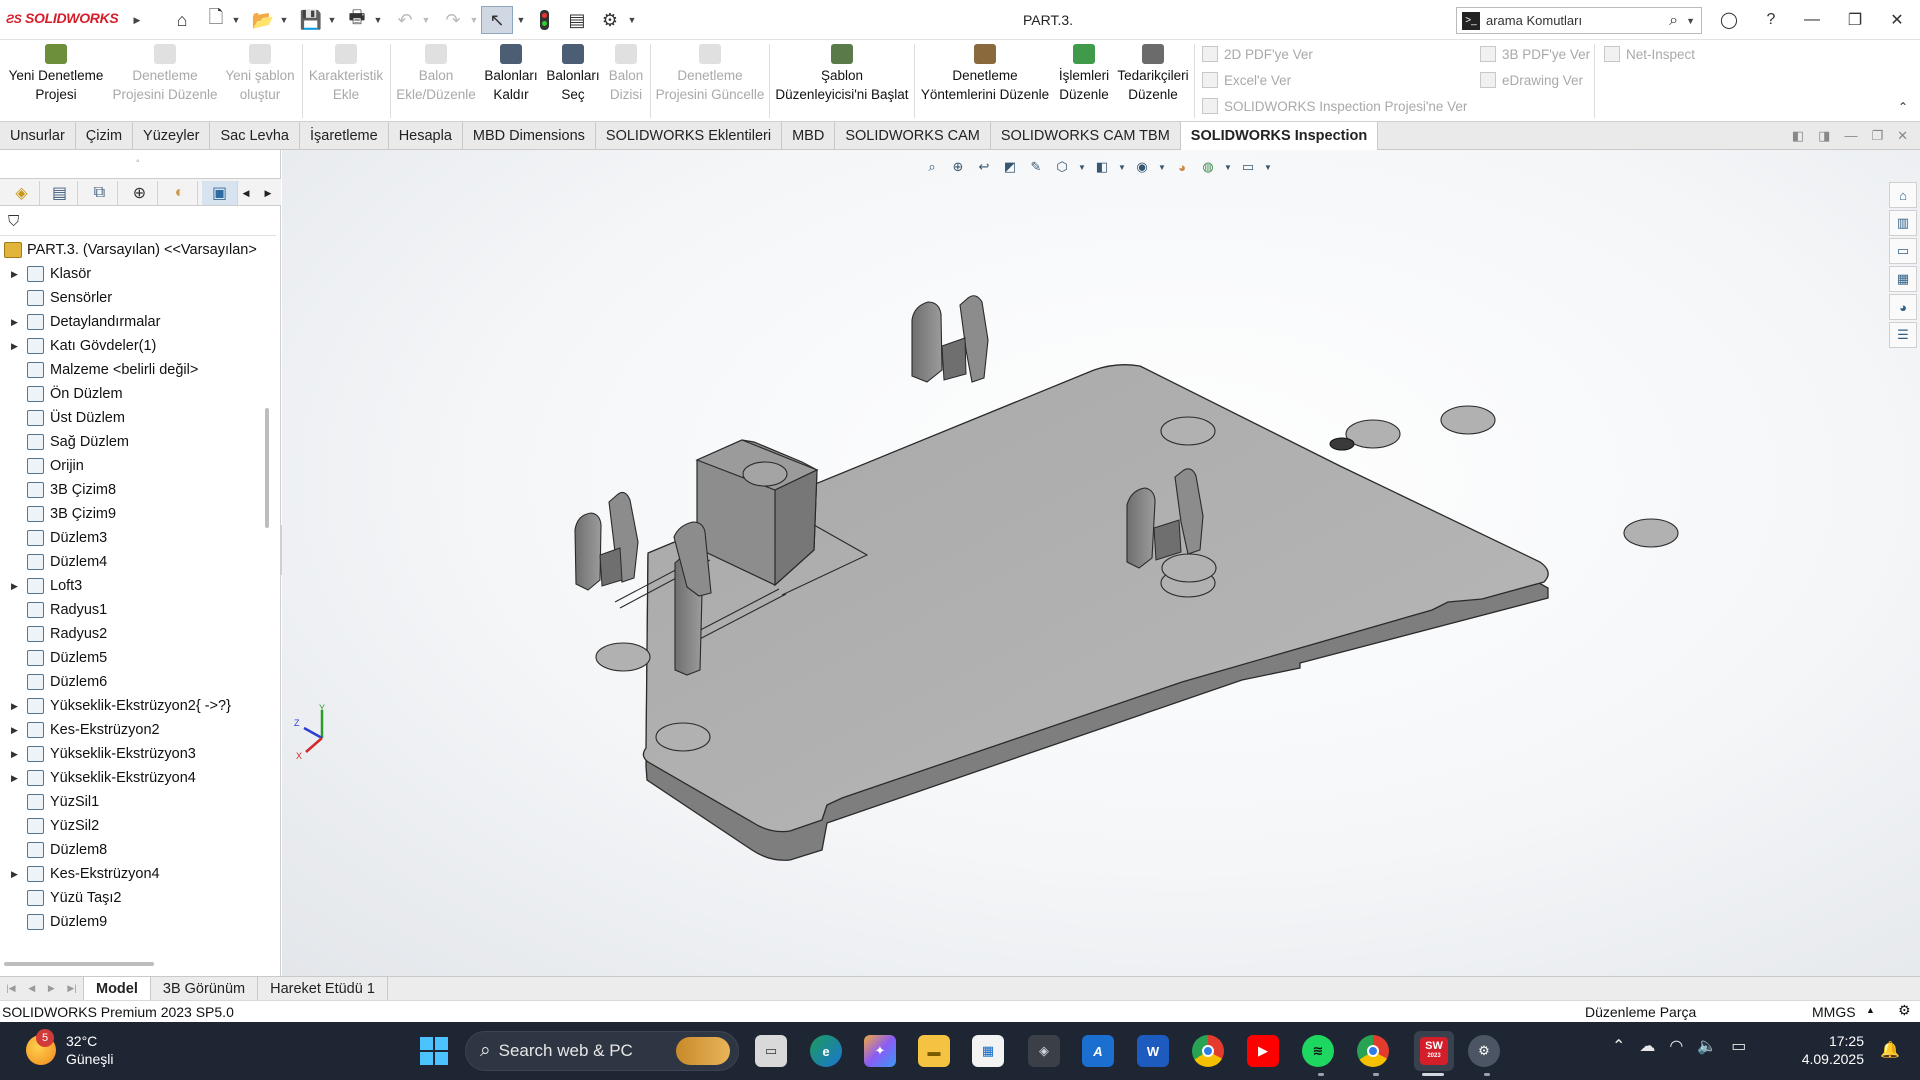 This screenshot has width=1920, height=1080. Describe the element at coordinates (63, 826) in the screenshot. I see `tree-item: YüzSil2` at that location.